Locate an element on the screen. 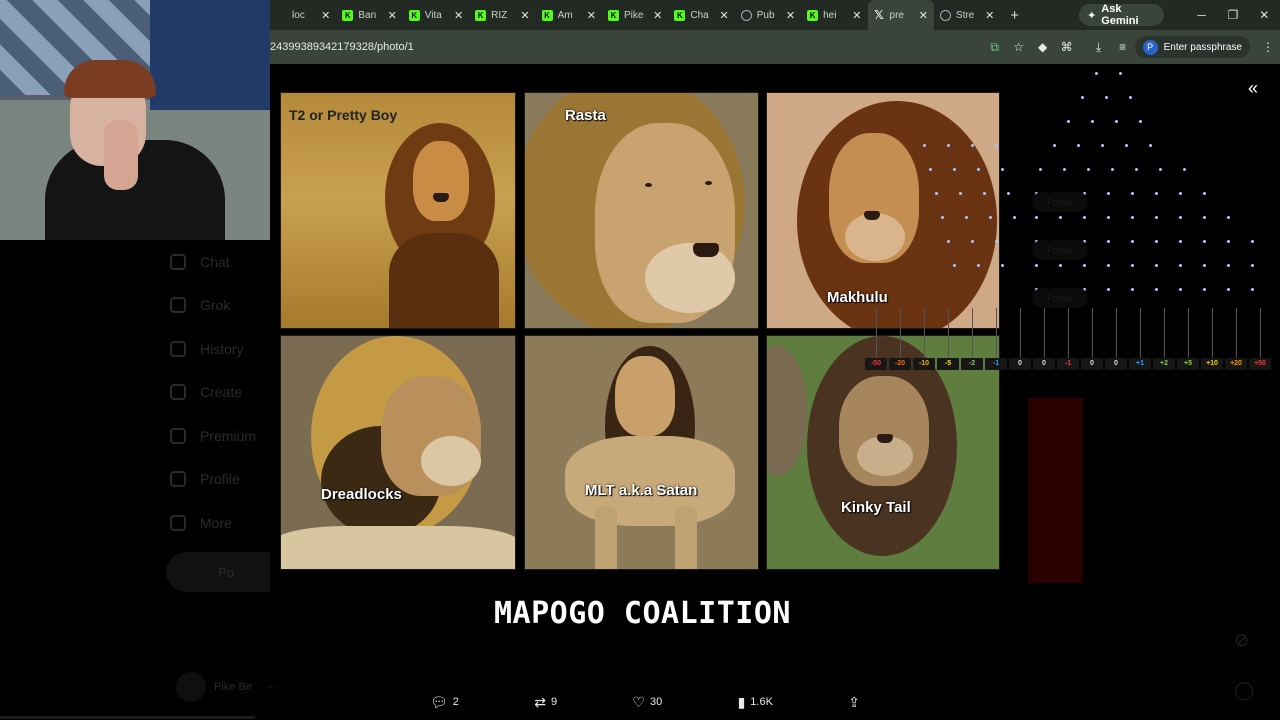 Image resolution: width=1280 pixels, height=720 pixels. browser-tab: loc ✕ is located at coordinates (303, 15).